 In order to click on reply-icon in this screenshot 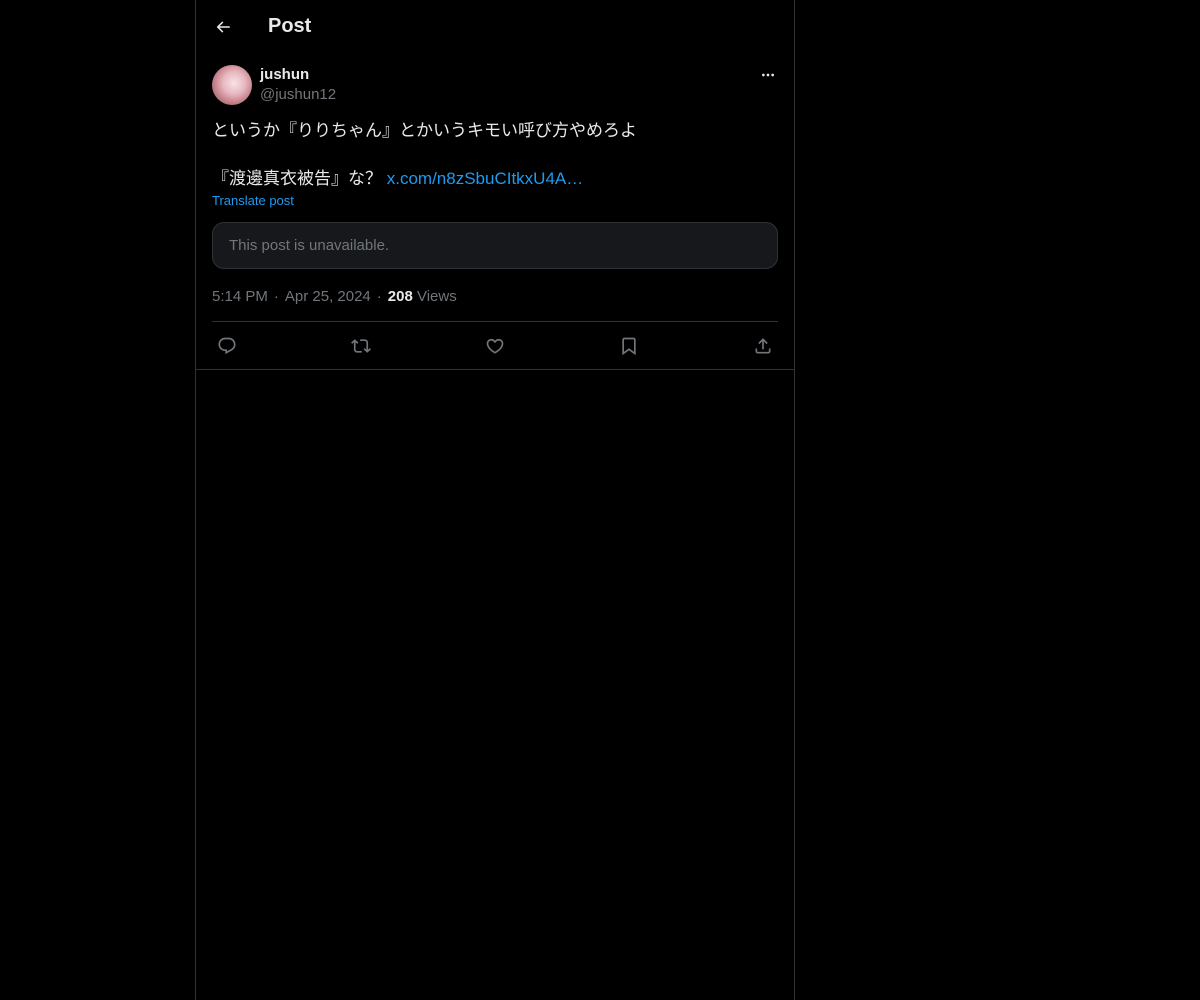, I will do `click(227, 345)`.